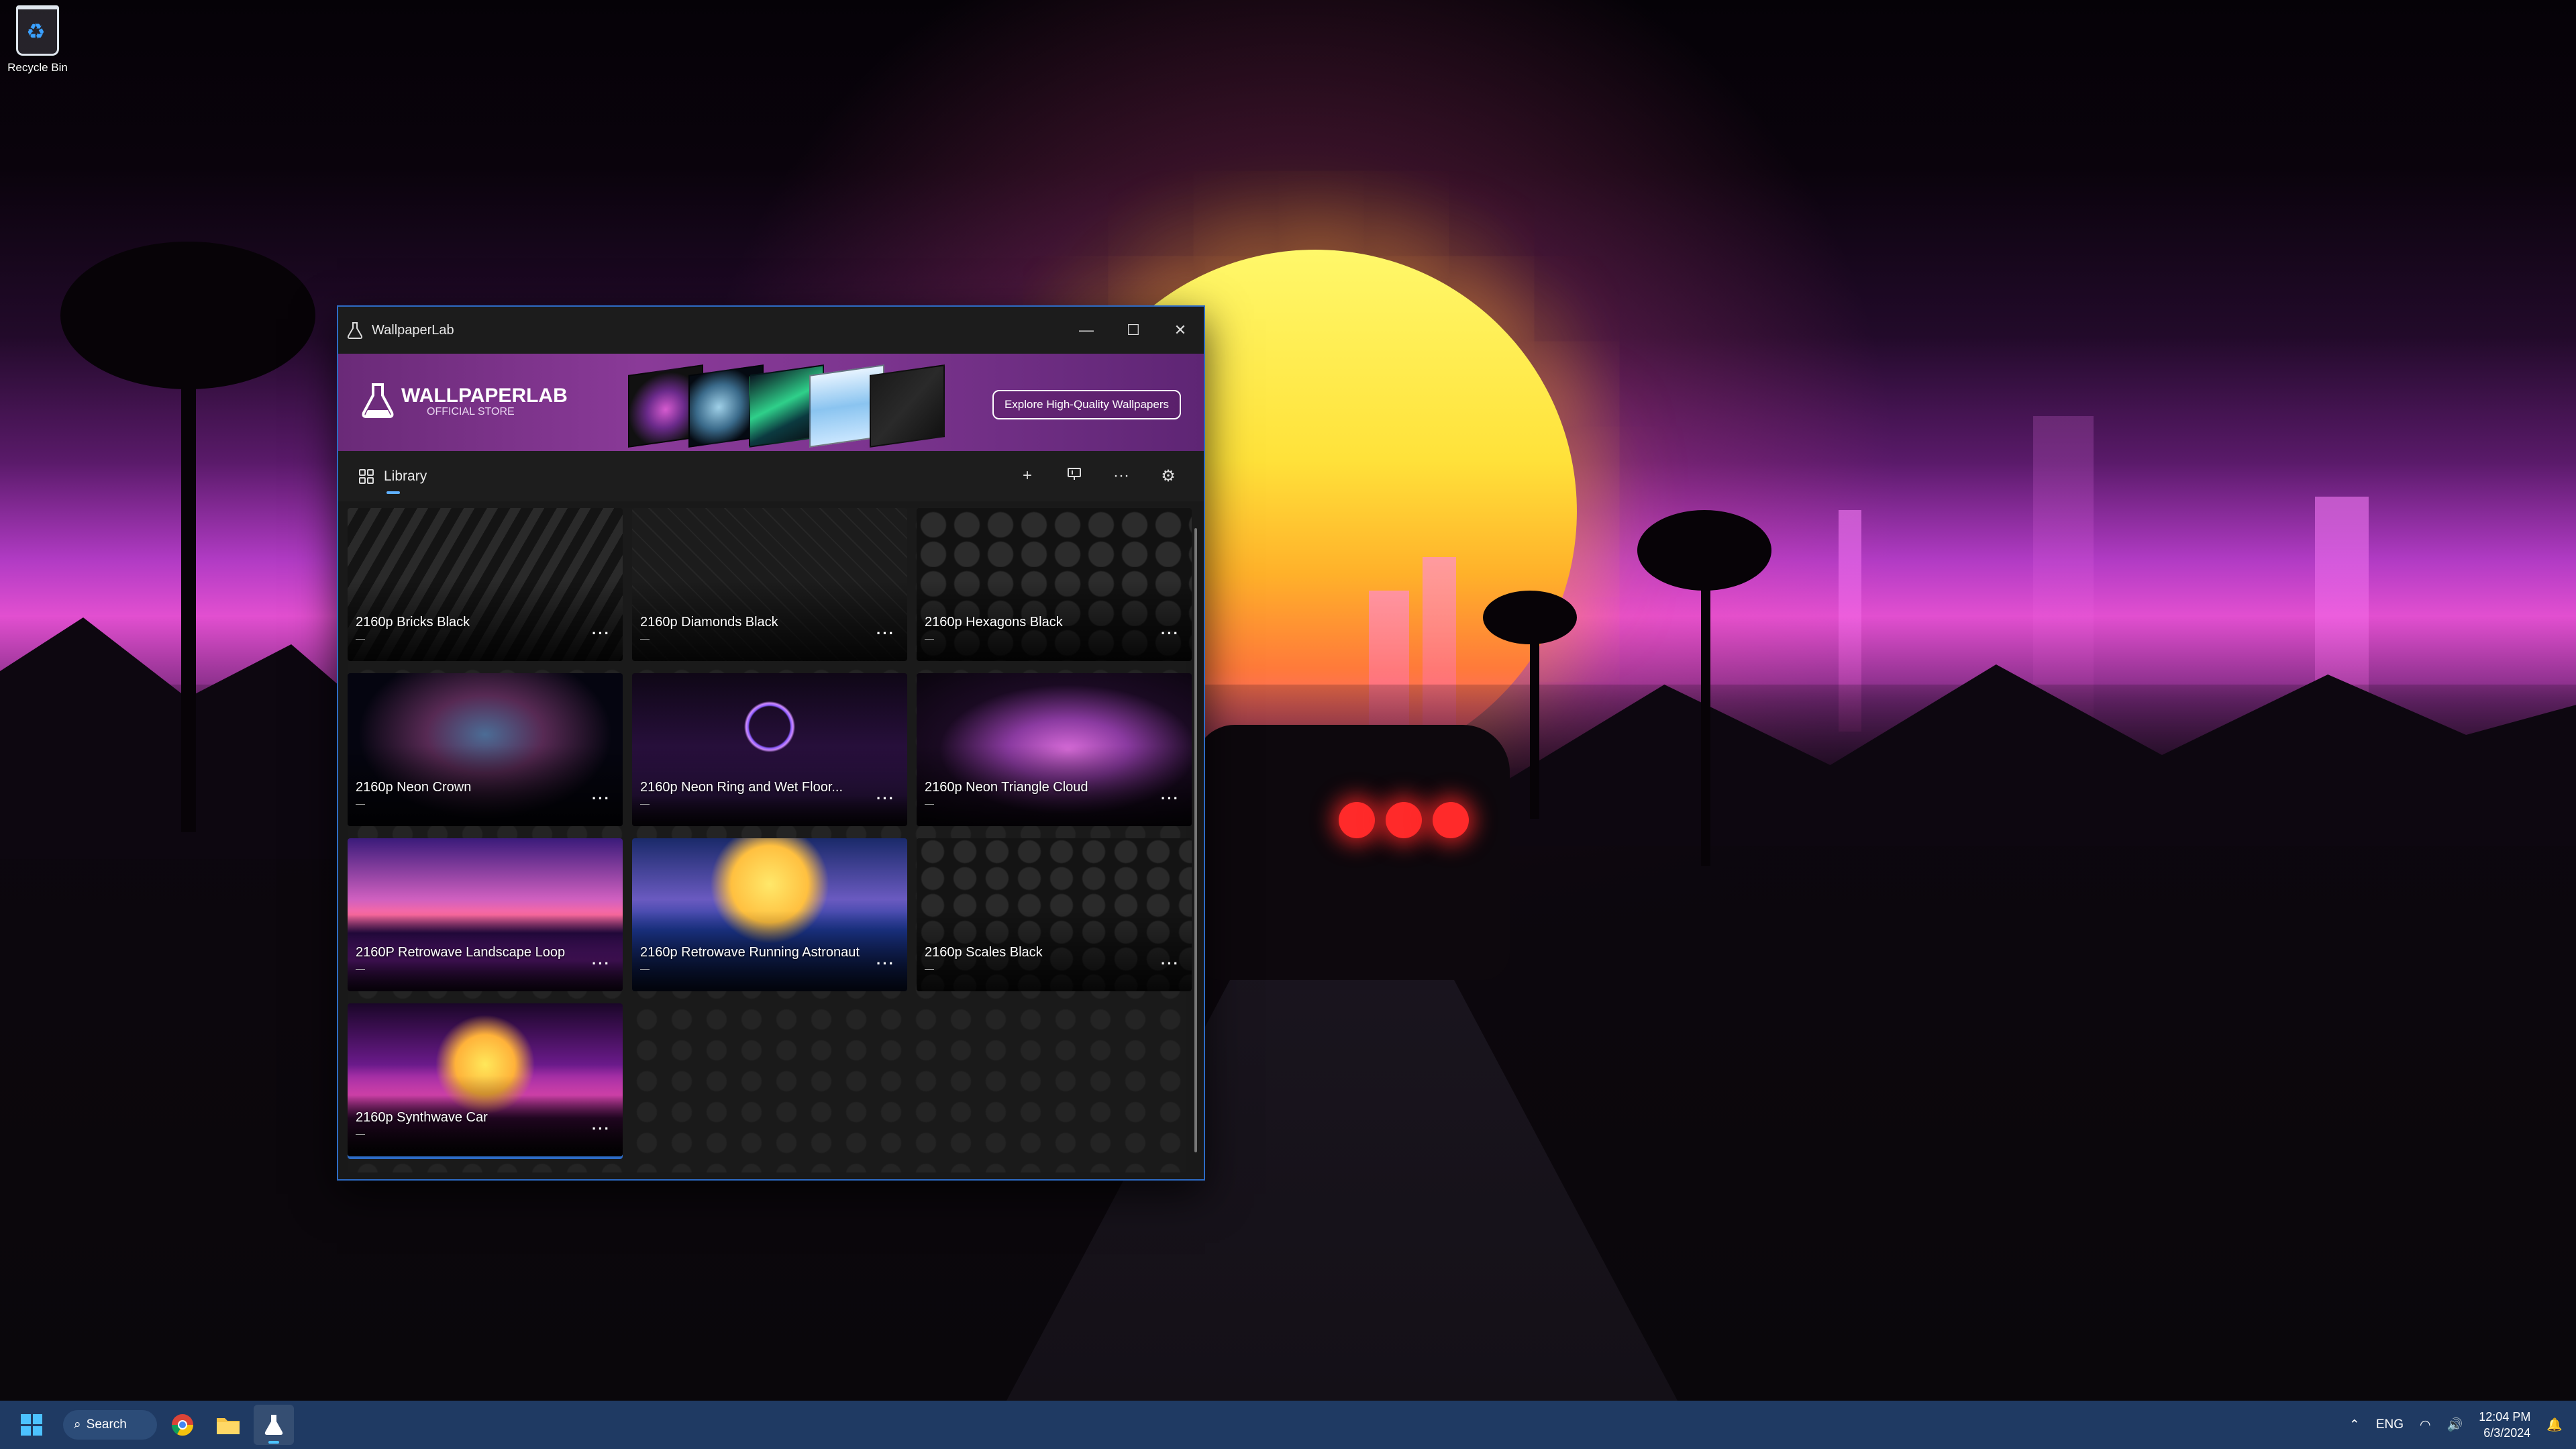 The width and height of the screenshot is (2576, 1449). Describe the element at coordinates (907, 406) in the screenshot. I see `banner-thumbnail` at that location.